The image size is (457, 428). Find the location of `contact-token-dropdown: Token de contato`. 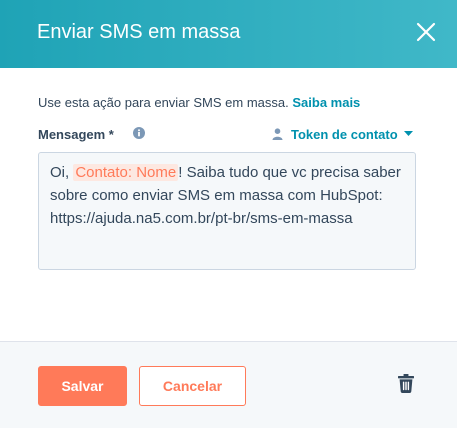

contact-token-dropdown: Token de contato is located at coordinates (342, 134).